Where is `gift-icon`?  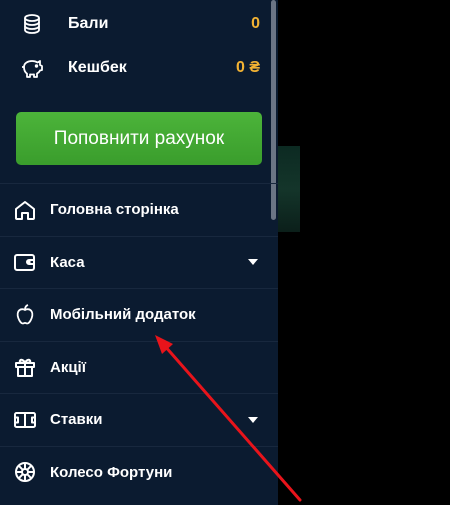
gift-icon is located at coordinates (25, 367).